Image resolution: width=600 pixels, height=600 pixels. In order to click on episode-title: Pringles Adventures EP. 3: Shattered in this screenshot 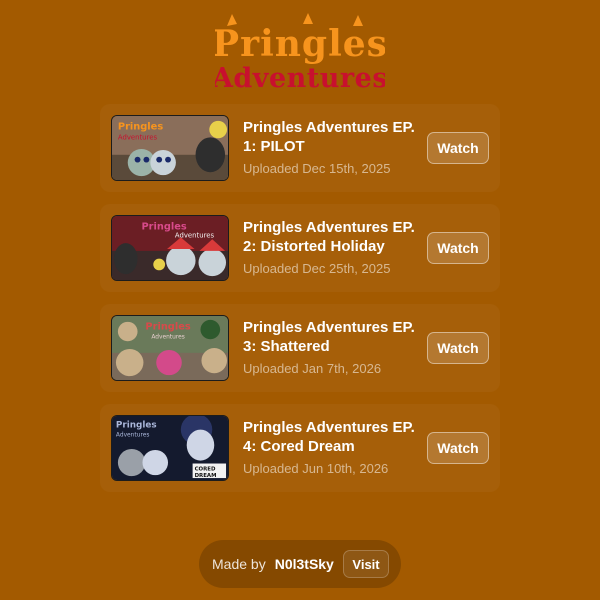, I will do `click(329, 337)`.